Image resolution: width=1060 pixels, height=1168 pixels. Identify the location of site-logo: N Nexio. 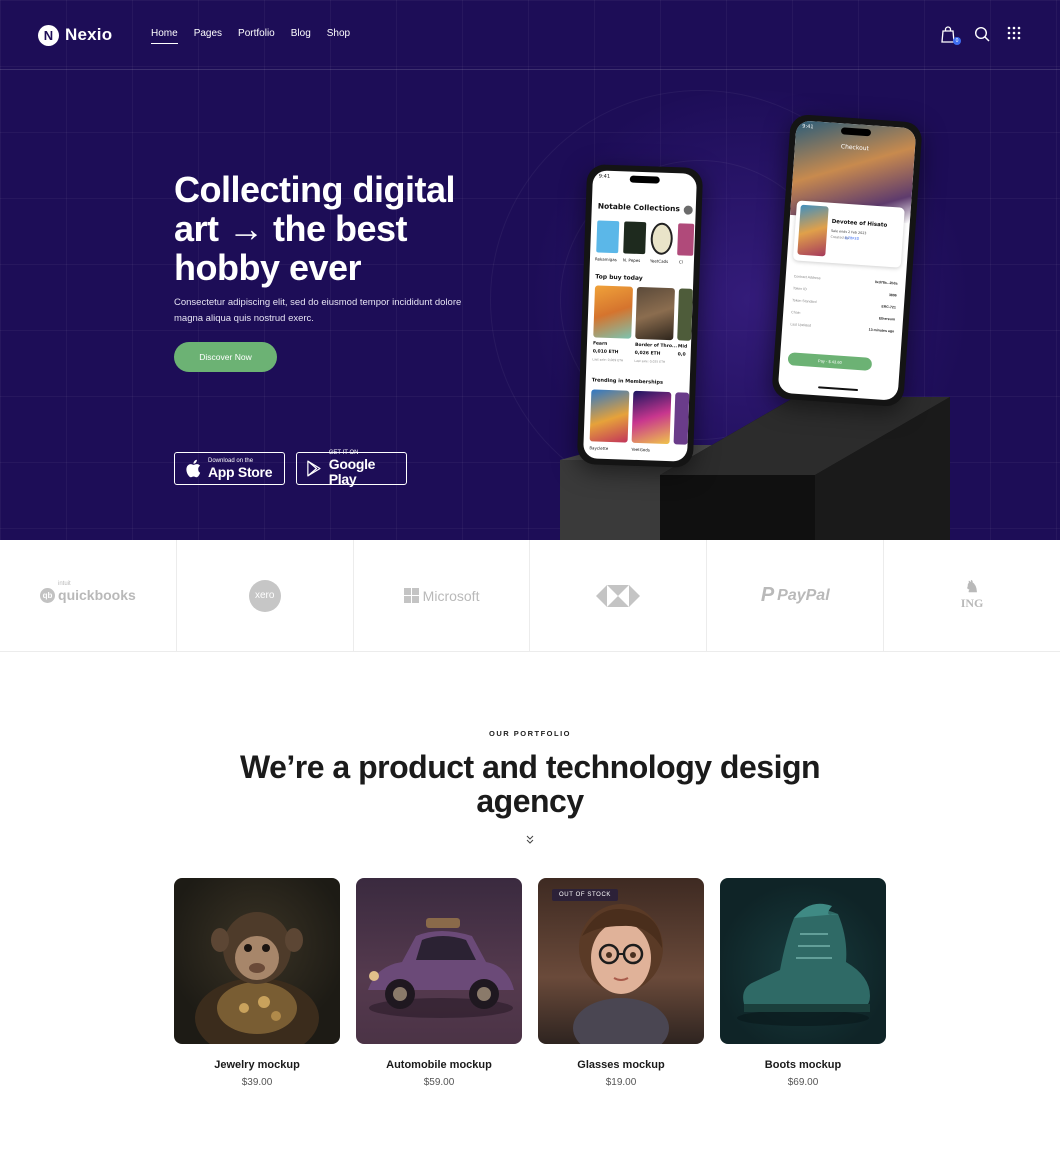
(75, 35).